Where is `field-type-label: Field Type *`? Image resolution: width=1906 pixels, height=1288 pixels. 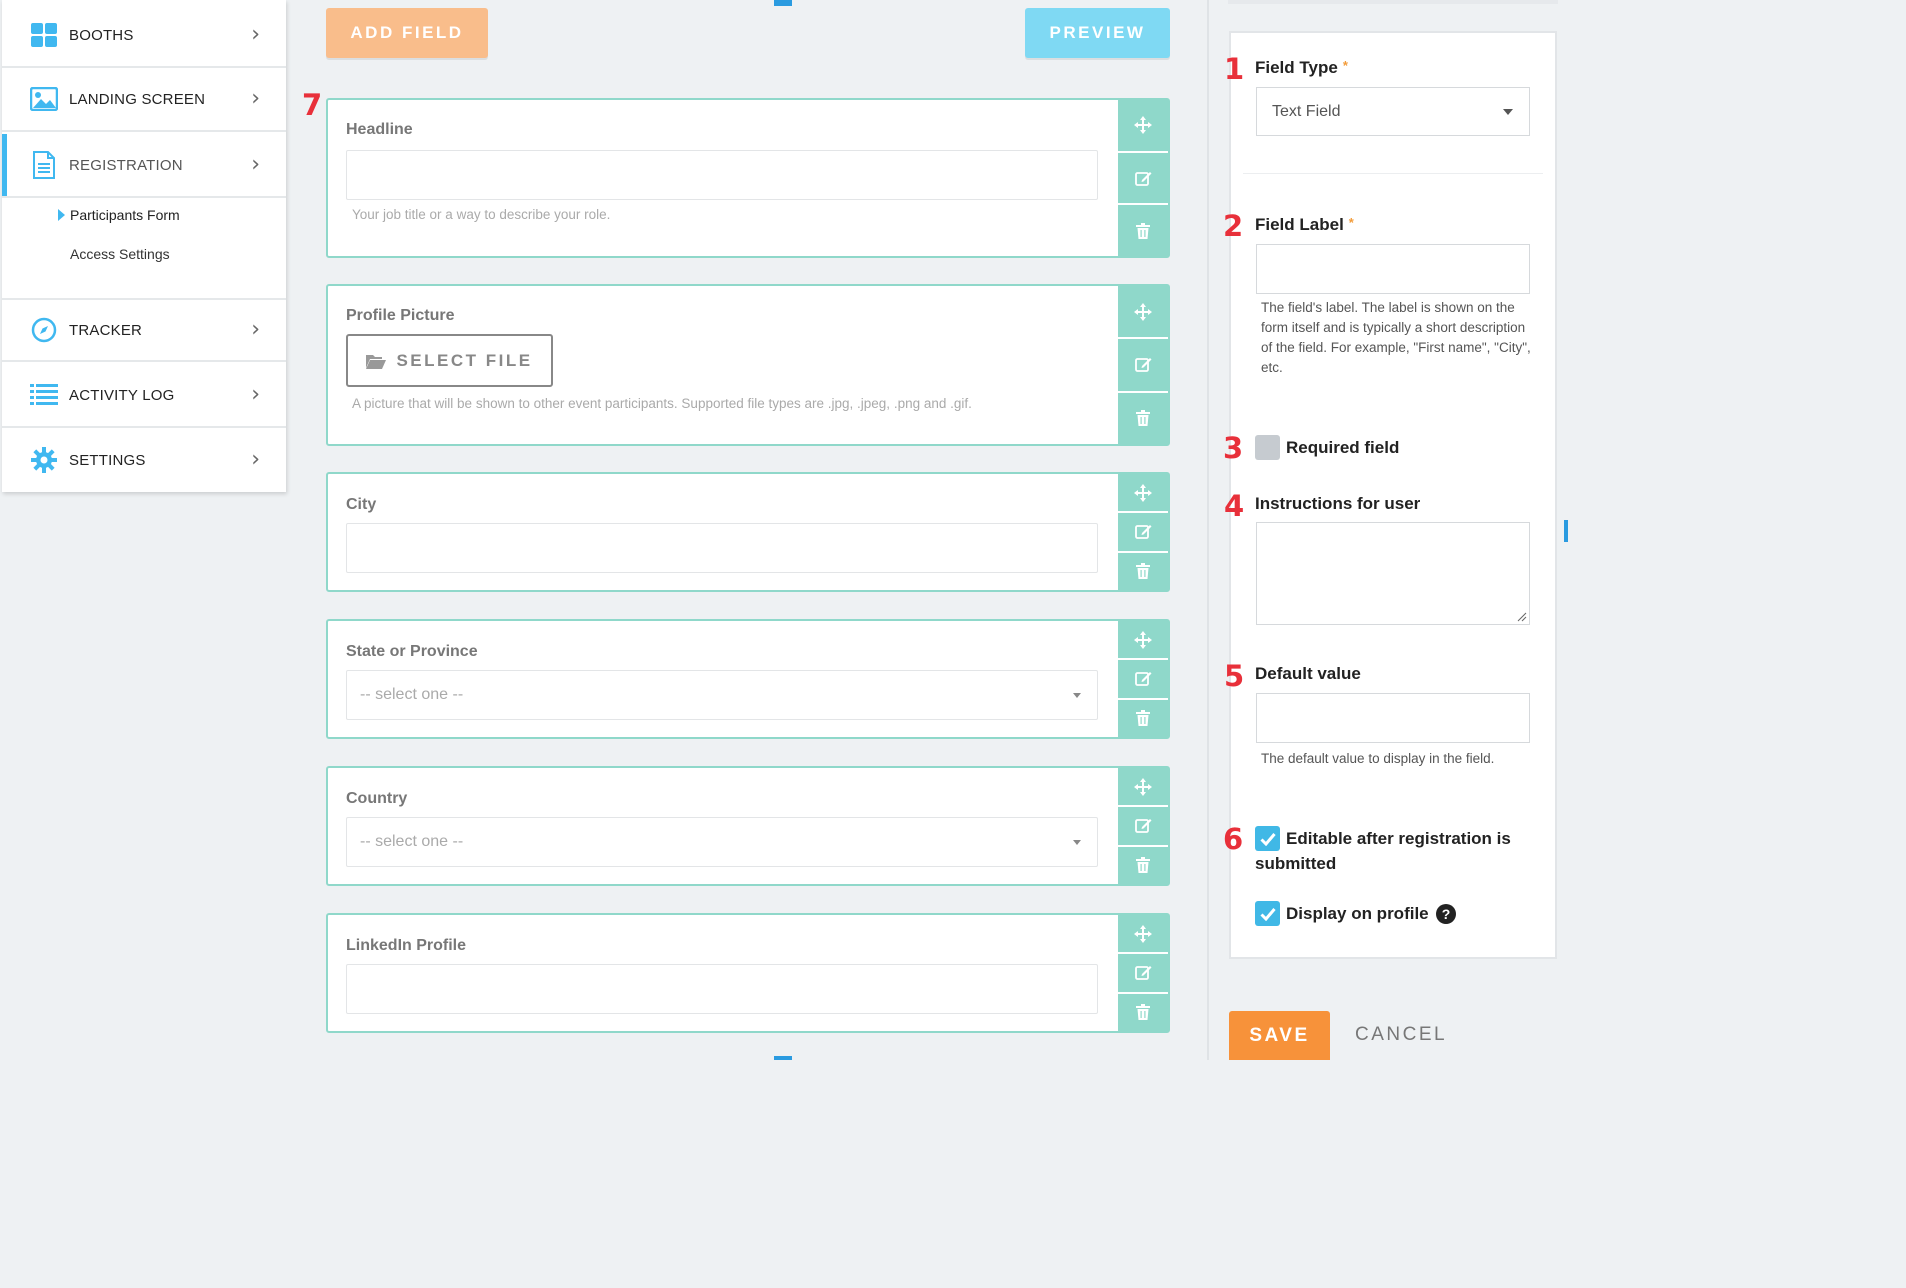
field-type-label: Field Type * is located at coordinates (1301, 67).